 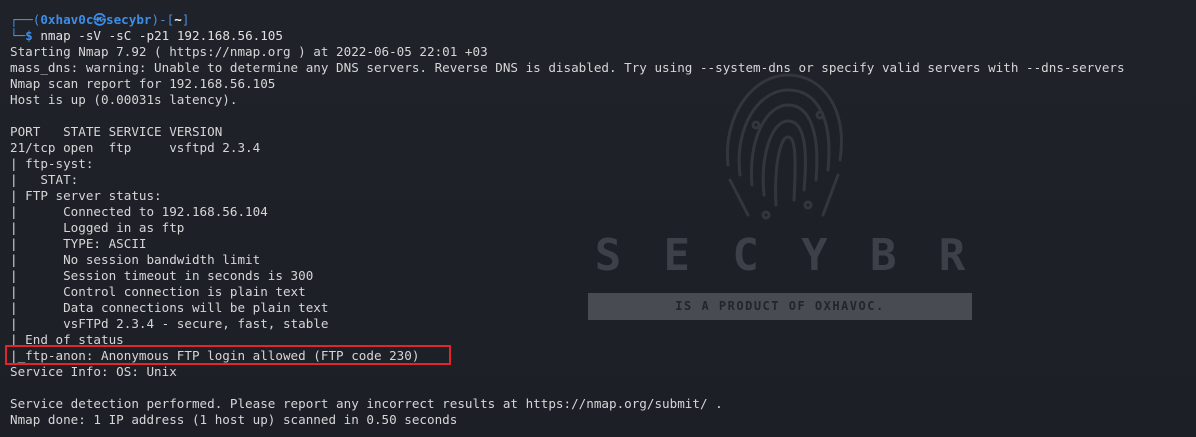 What do you see at coordinates (67, 19) in the screenshot?
I see `prompt-user: 0xhav0c` at bounding box center [67, 19].